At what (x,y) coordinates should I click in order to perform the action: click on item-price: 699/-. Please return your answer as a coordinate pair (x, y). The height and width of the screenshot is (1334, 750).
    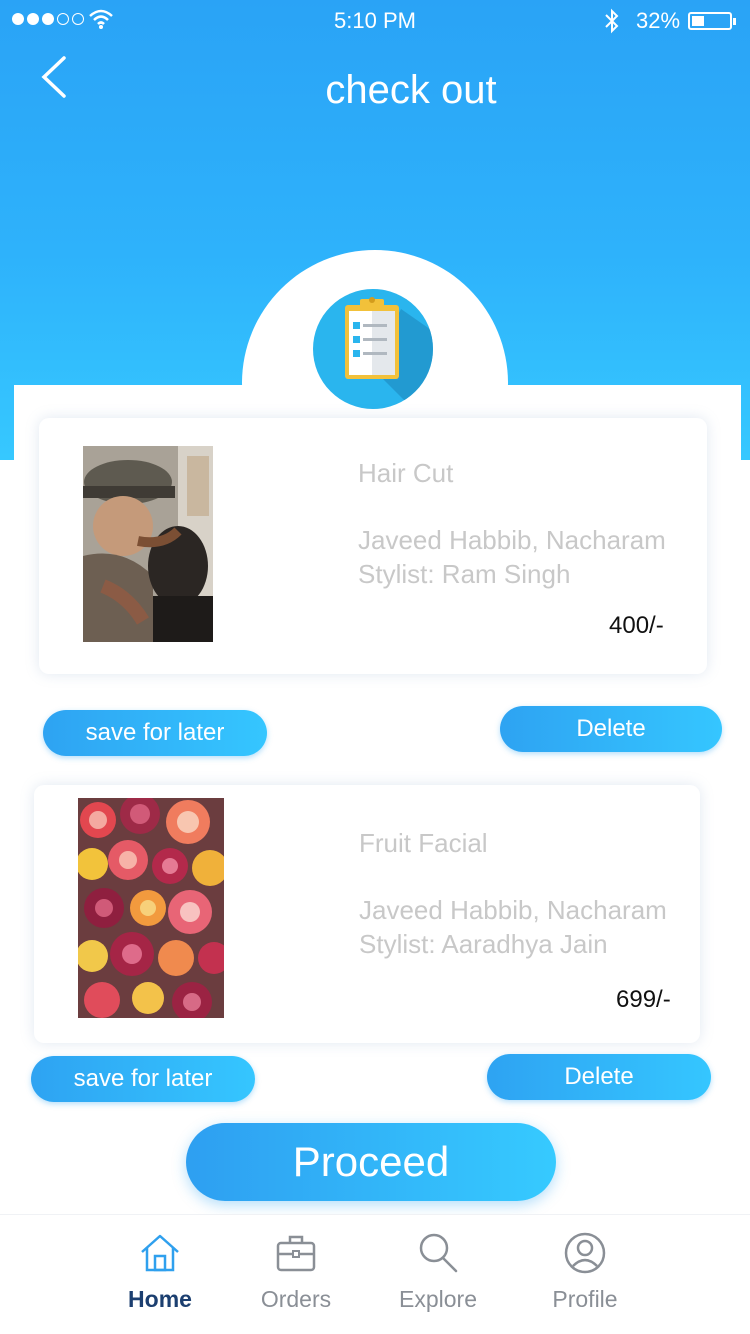
    Looking at the image, I should click on (643, 999).